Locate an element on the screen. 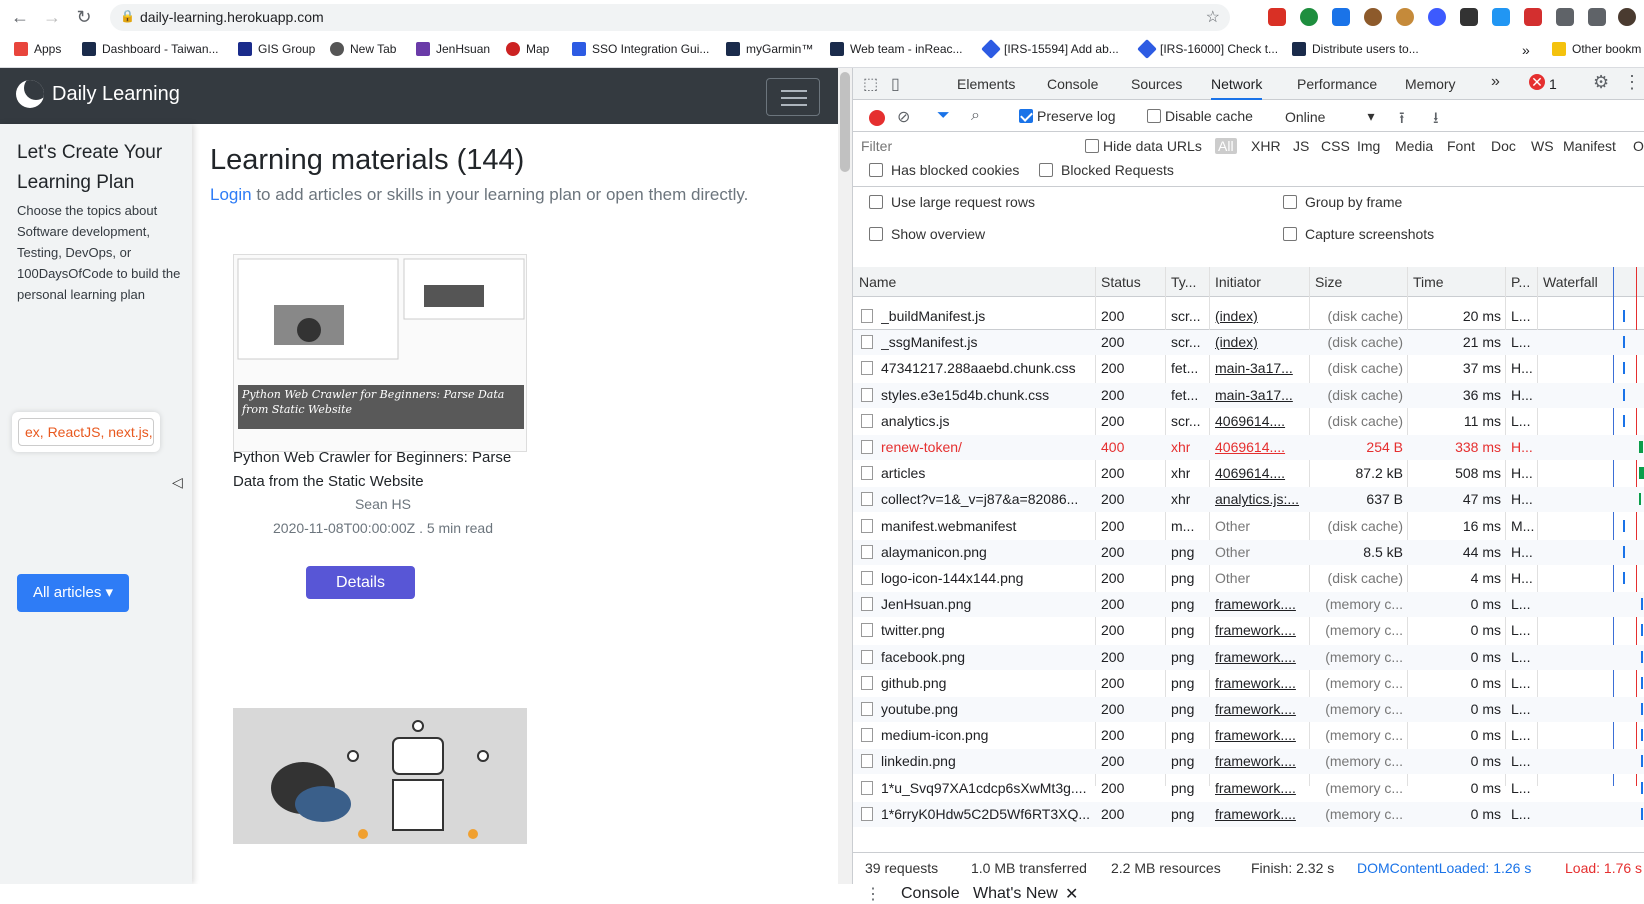 This screenshot has height=904, width=1644. column-header-name: Name is located at coordinates (877, 282).